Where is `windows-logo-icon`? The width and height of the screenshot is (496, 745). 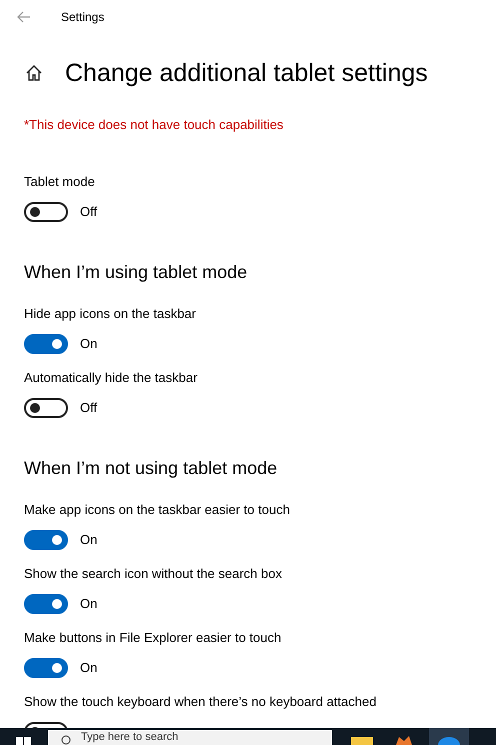
windows-logo-icon is located at coordinates (24, 741).